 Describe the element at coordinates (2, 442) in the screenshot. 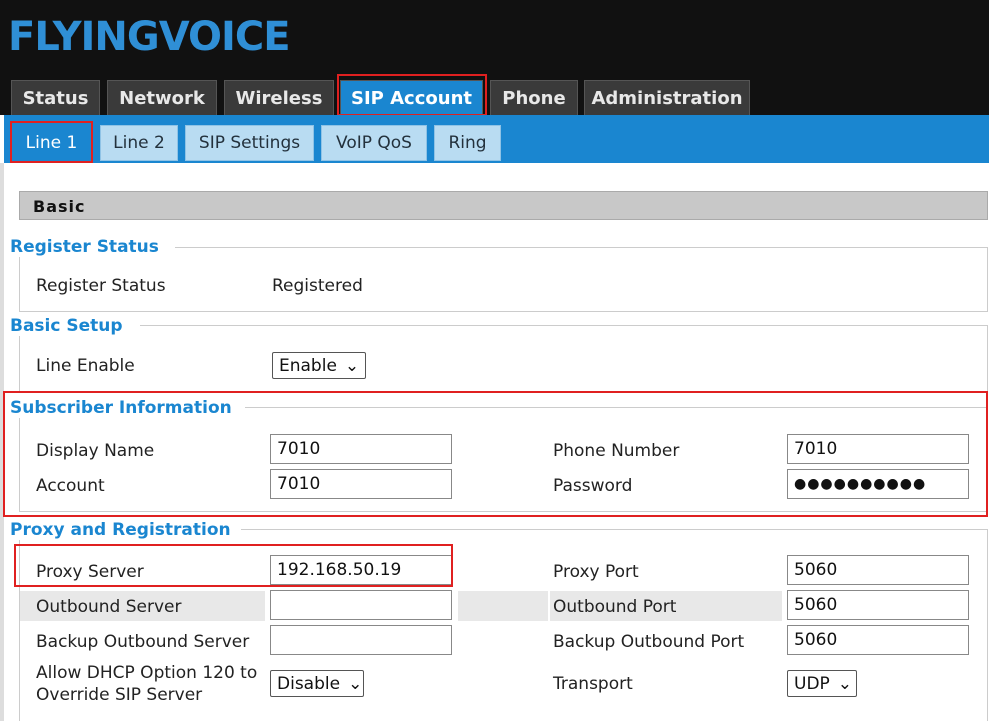

I see `left-border` at that location.